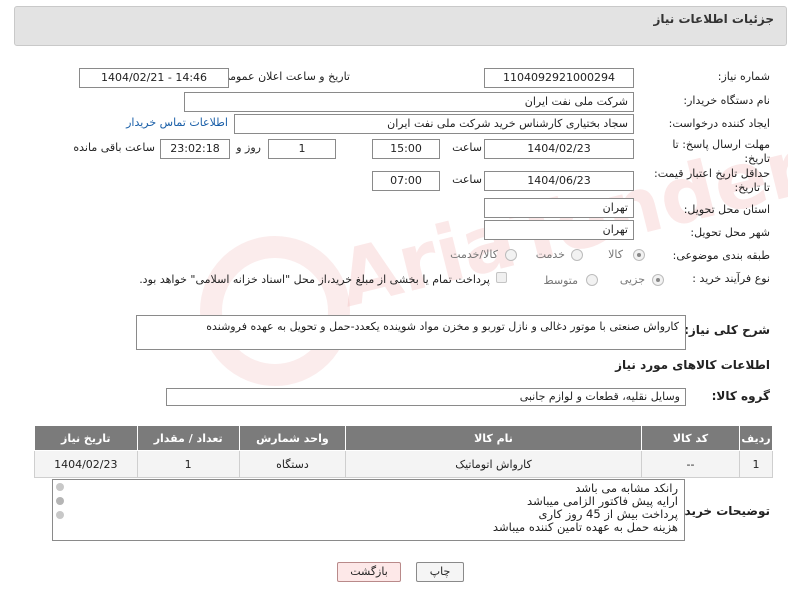  I want to click on need-number-label: شماره نیاز:, so click(743, 76).